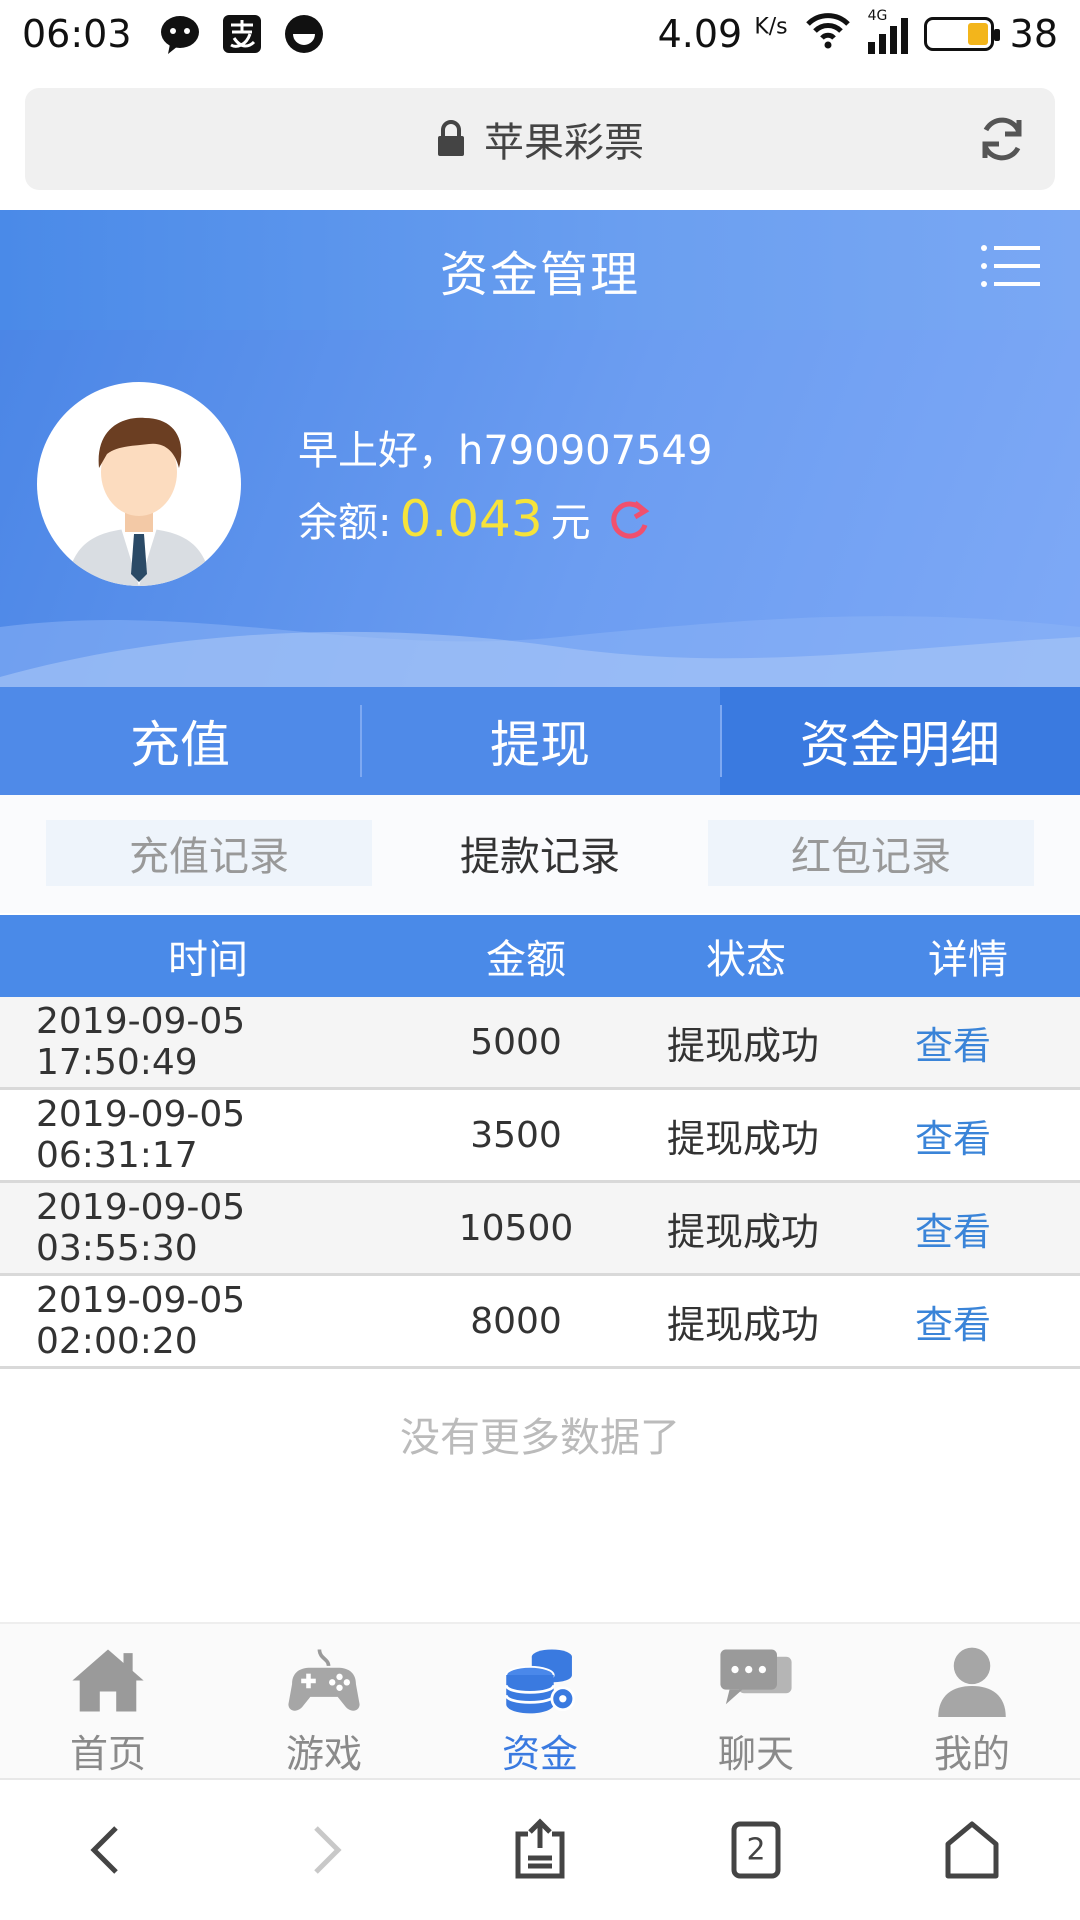 The height and width of the screenshot is (1920, 1080). I want to click on fund-tabs: 充值 提现 资金明细, so click(540, 741).